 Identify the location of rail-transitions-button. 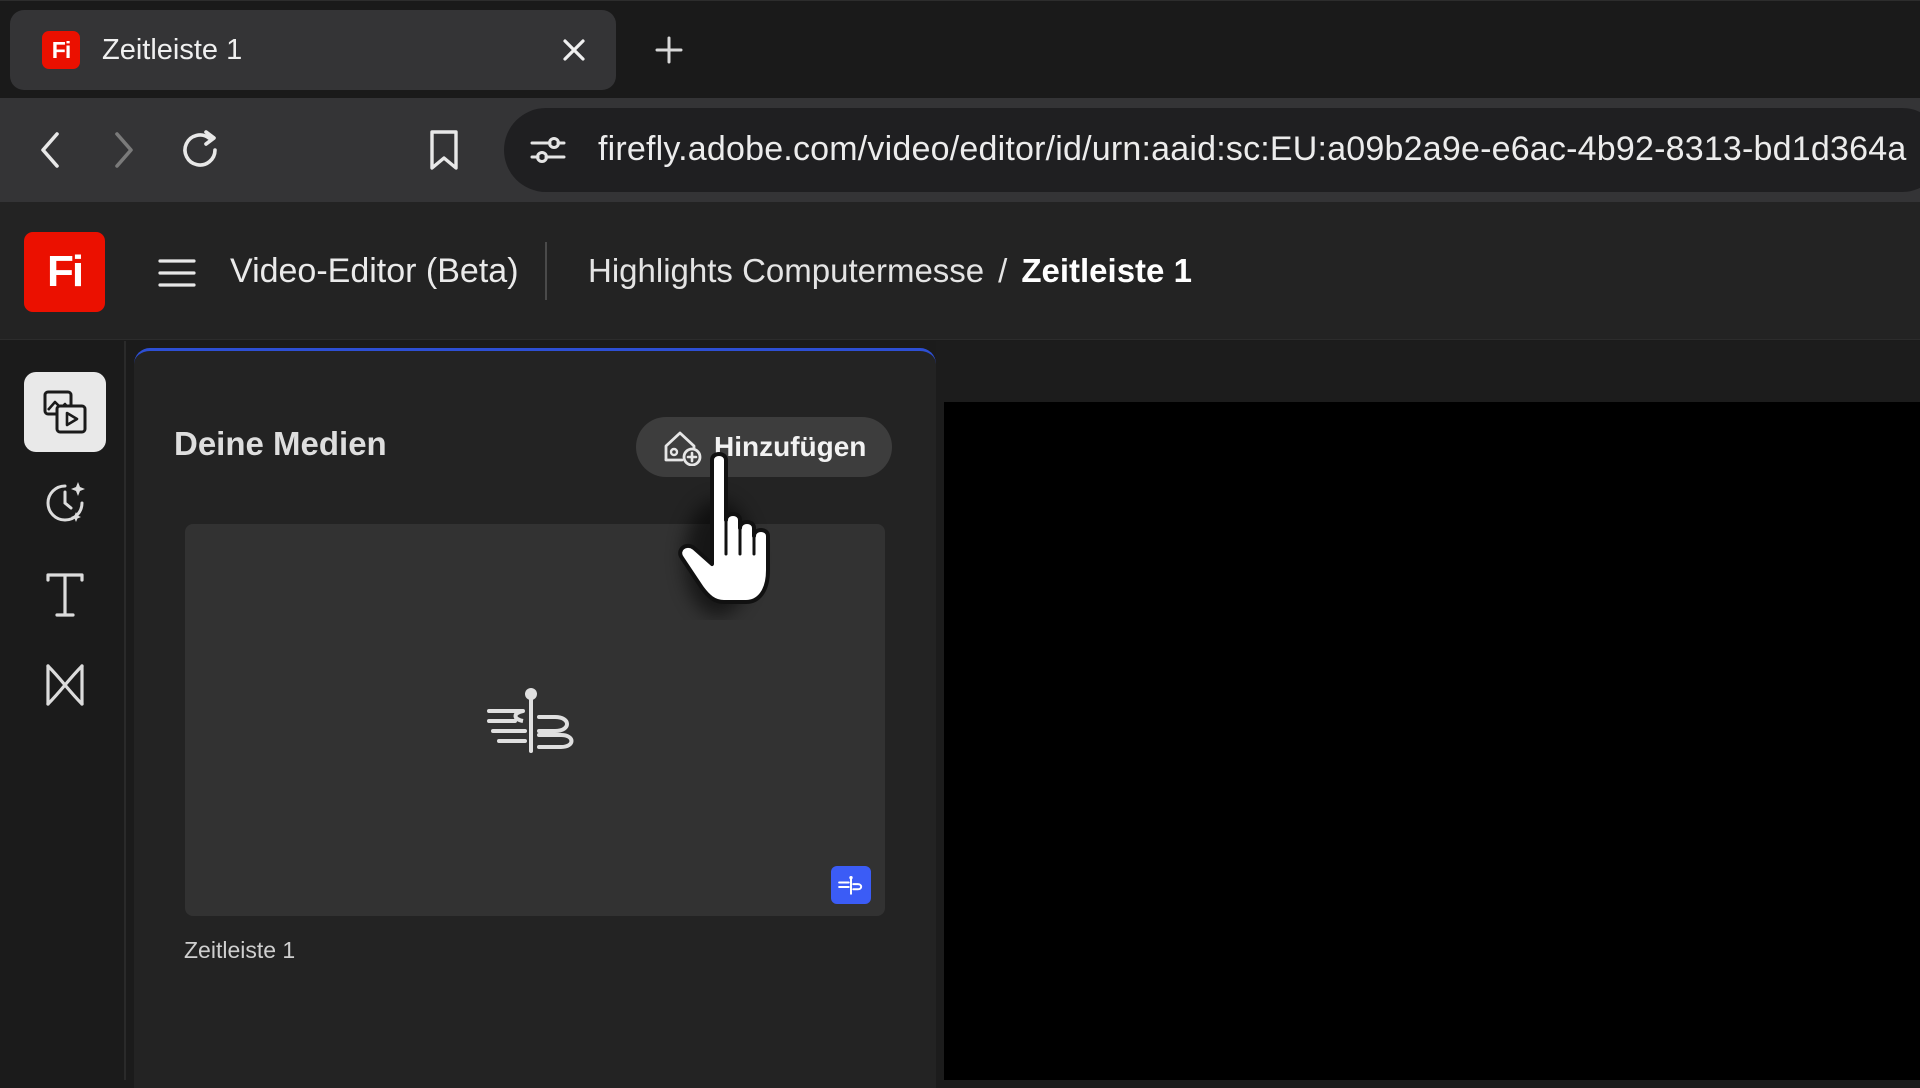
(65, 685).